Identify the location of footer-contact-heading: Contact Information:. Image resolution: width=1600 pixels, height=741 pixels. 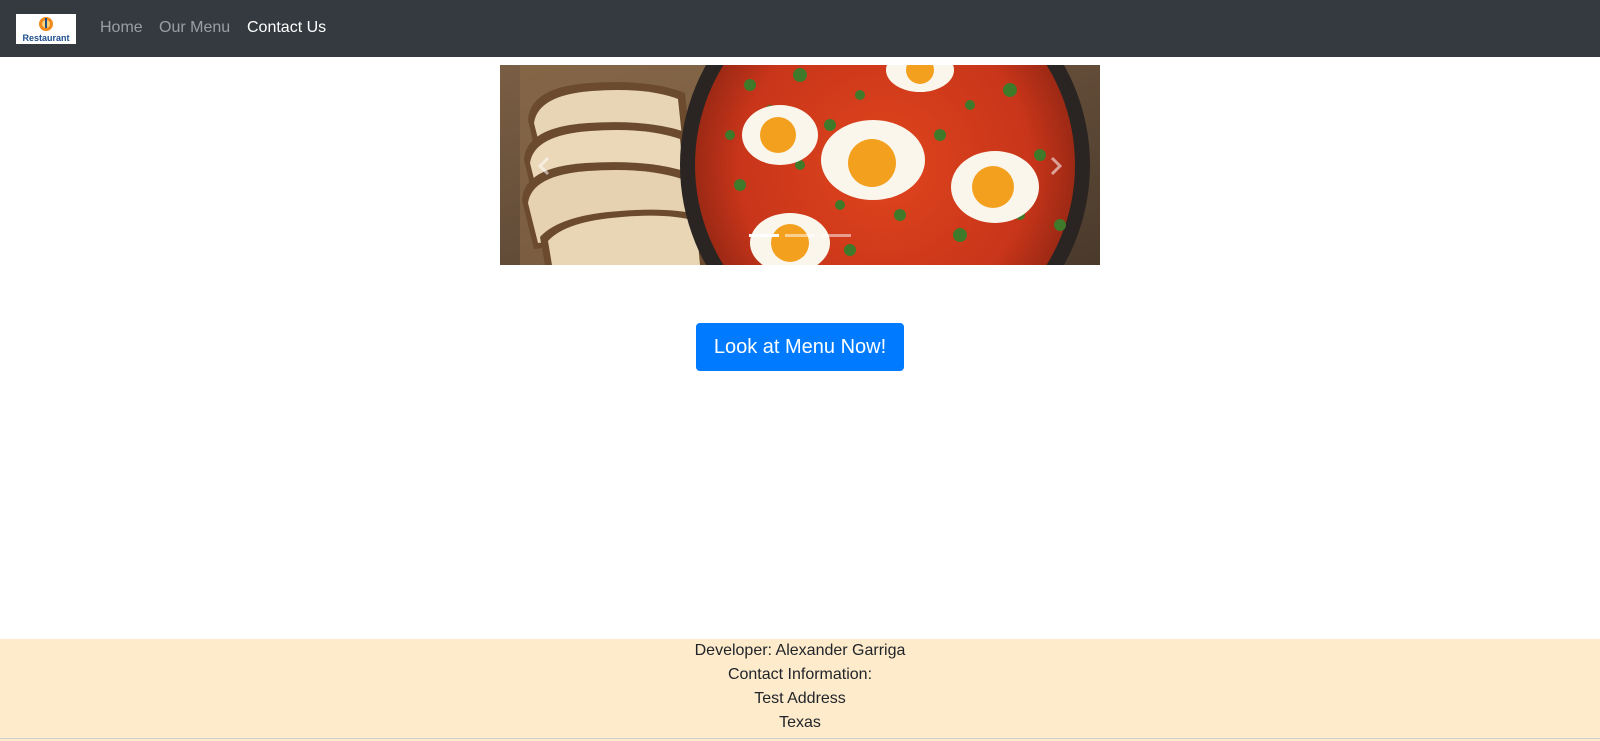
(800, 674).